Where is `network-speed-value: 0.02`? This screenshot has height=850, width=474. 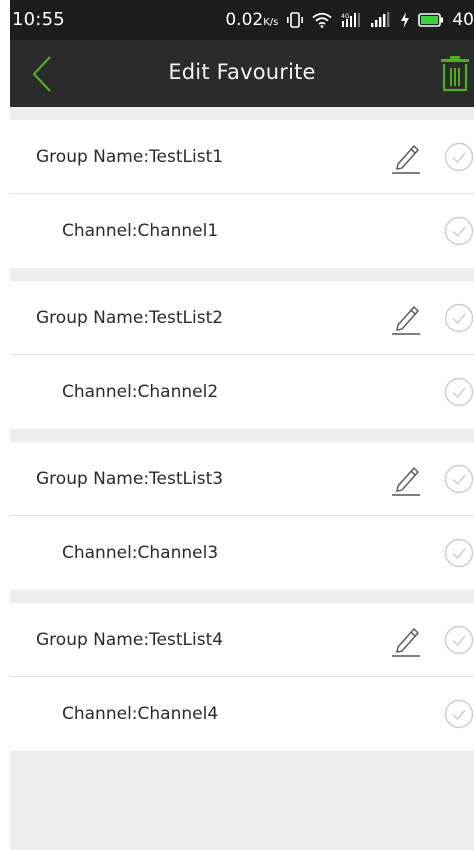 network-speed-value: 0.02 is located at coordinates (244, 20).